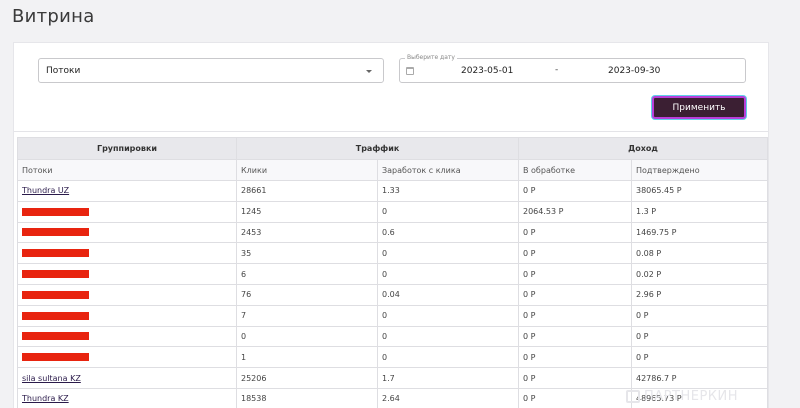 The width and height of the screenshot is (800, 408). What do you see at coordinates (211, 70) in the screenshot?
I see `grouping-select: Потоки` at bounding box center [211, 70].